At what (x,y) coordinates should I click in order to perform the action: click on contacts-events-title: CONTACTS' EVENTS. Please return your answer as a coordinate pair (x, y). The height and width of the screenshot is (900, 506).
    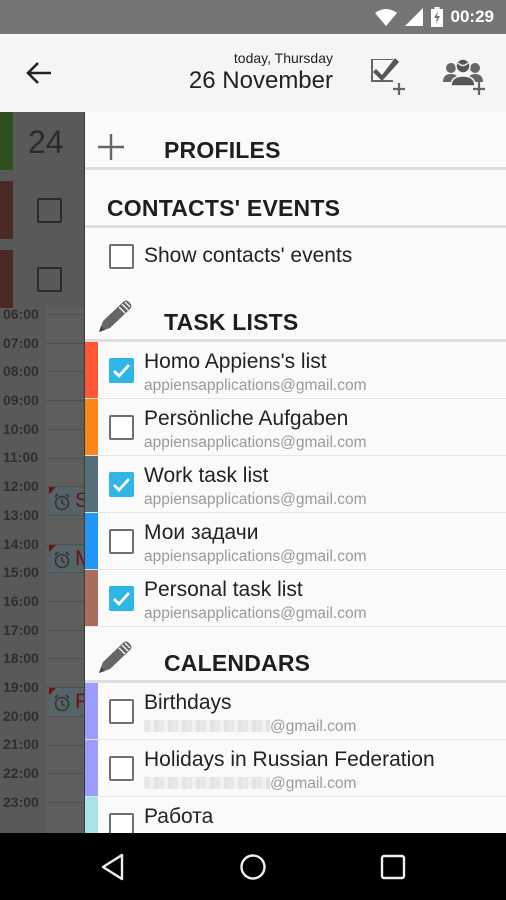
    Looking at the image, I should click on (224, 208).